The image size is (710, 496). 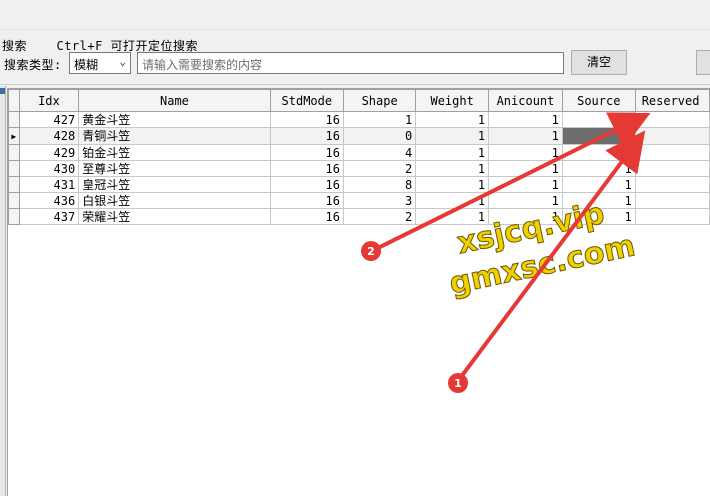 What do you see at coordinates (33, 65) in the screenshot?
I see `search-type-label: 搜索类型:` at bounding box center [33, 65].